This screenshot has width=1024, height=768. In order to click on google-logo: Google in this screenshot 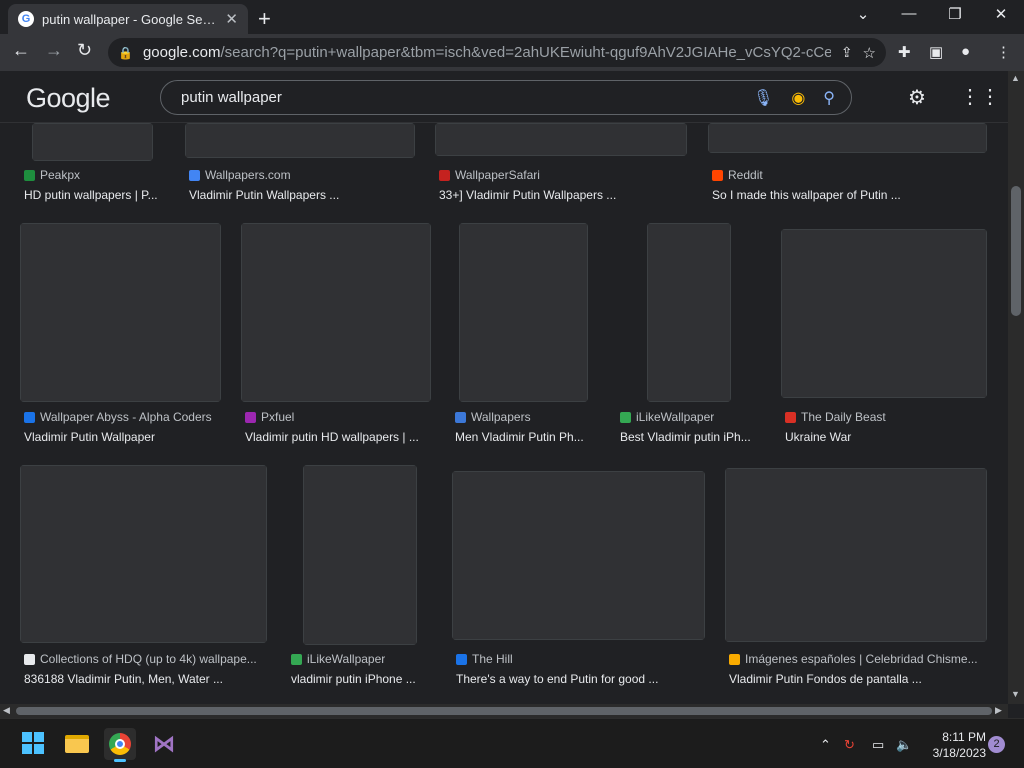, I will do `click(68, 98)`.